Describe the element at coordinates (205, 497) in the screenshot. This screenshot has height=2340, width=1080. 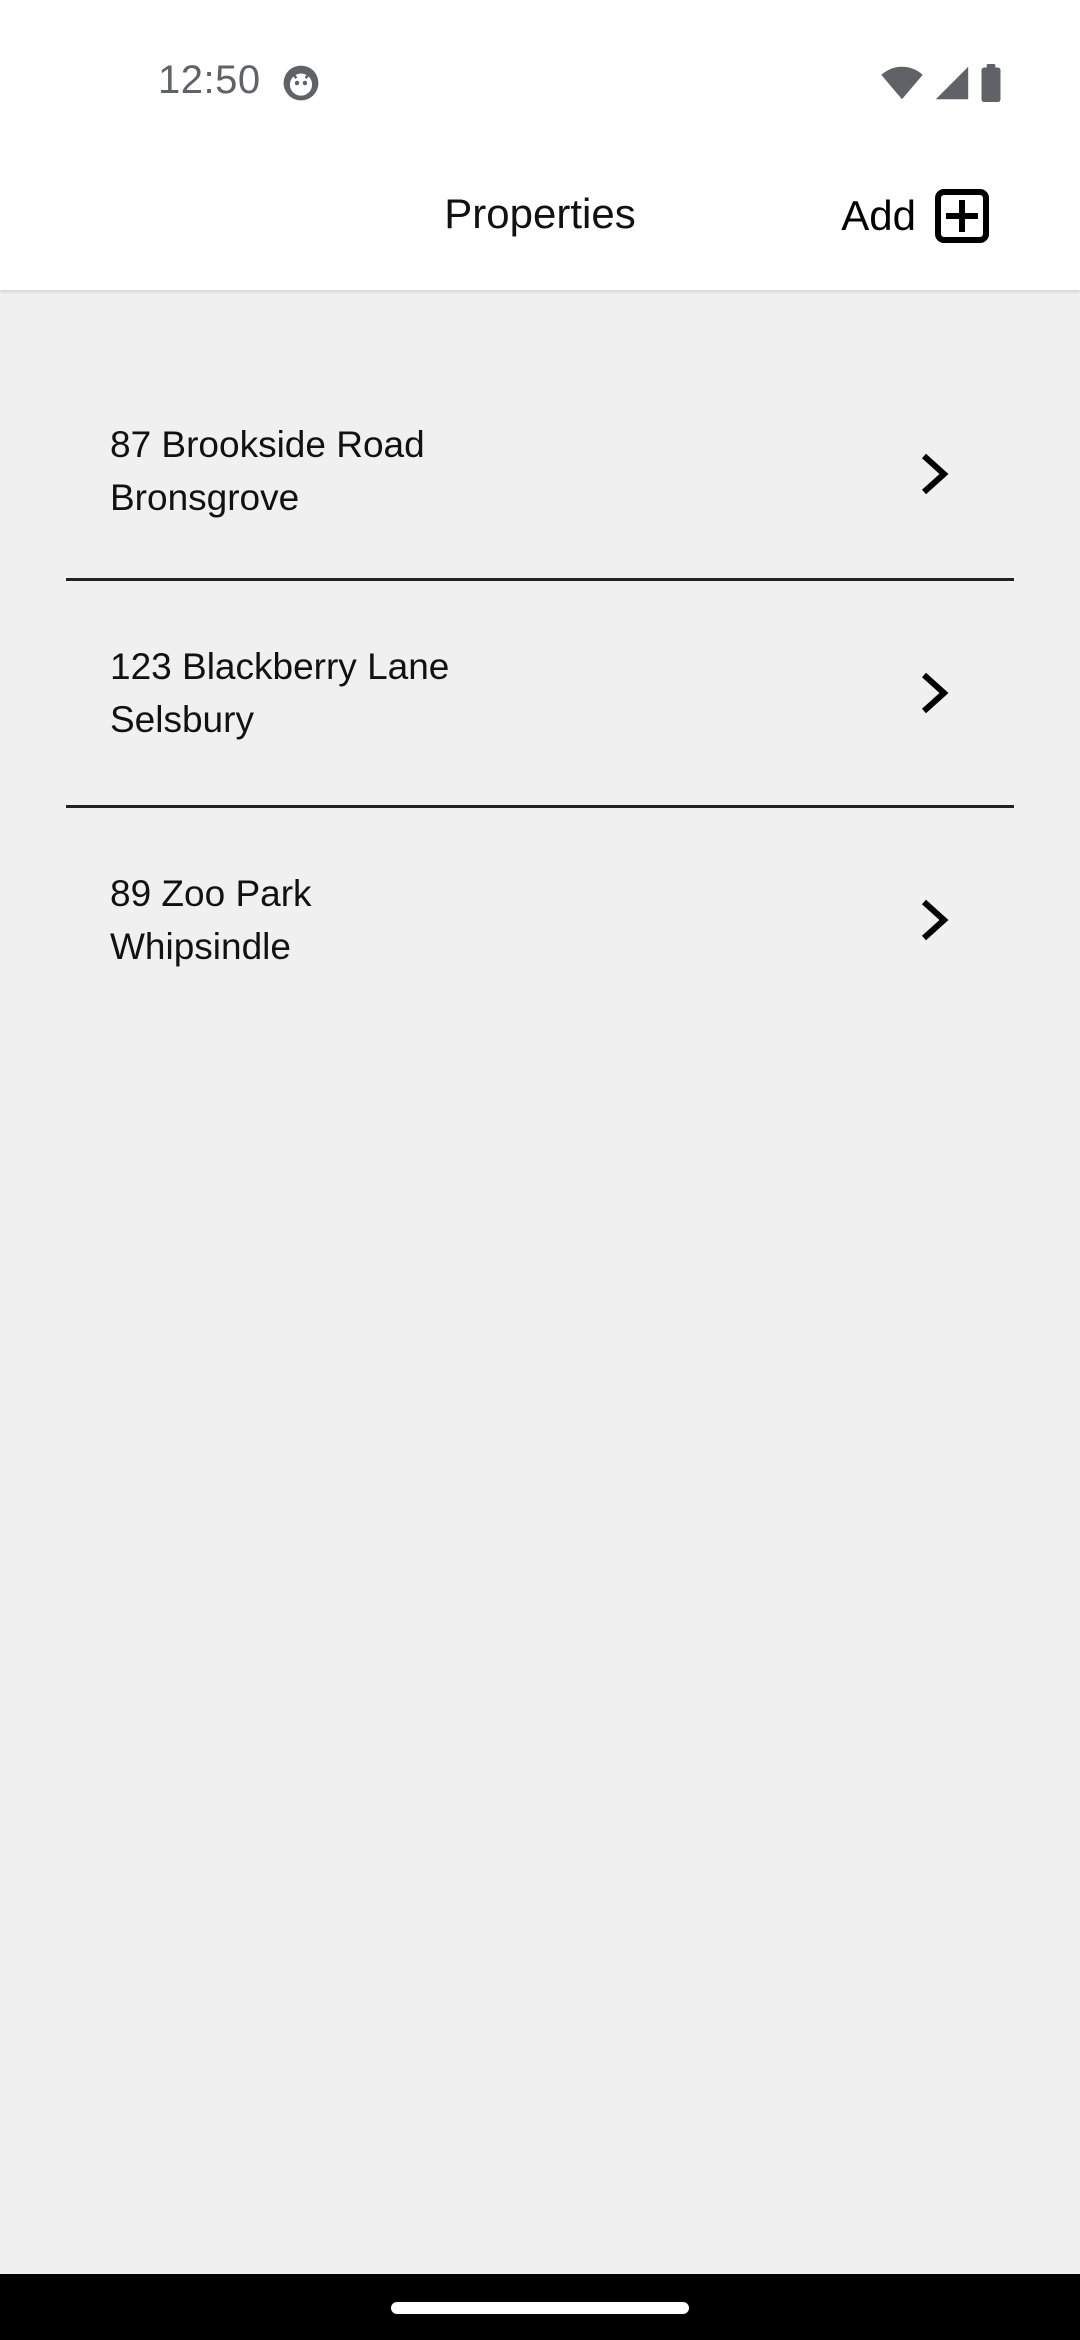
I see `property-town: Bronsgrove` at that location.